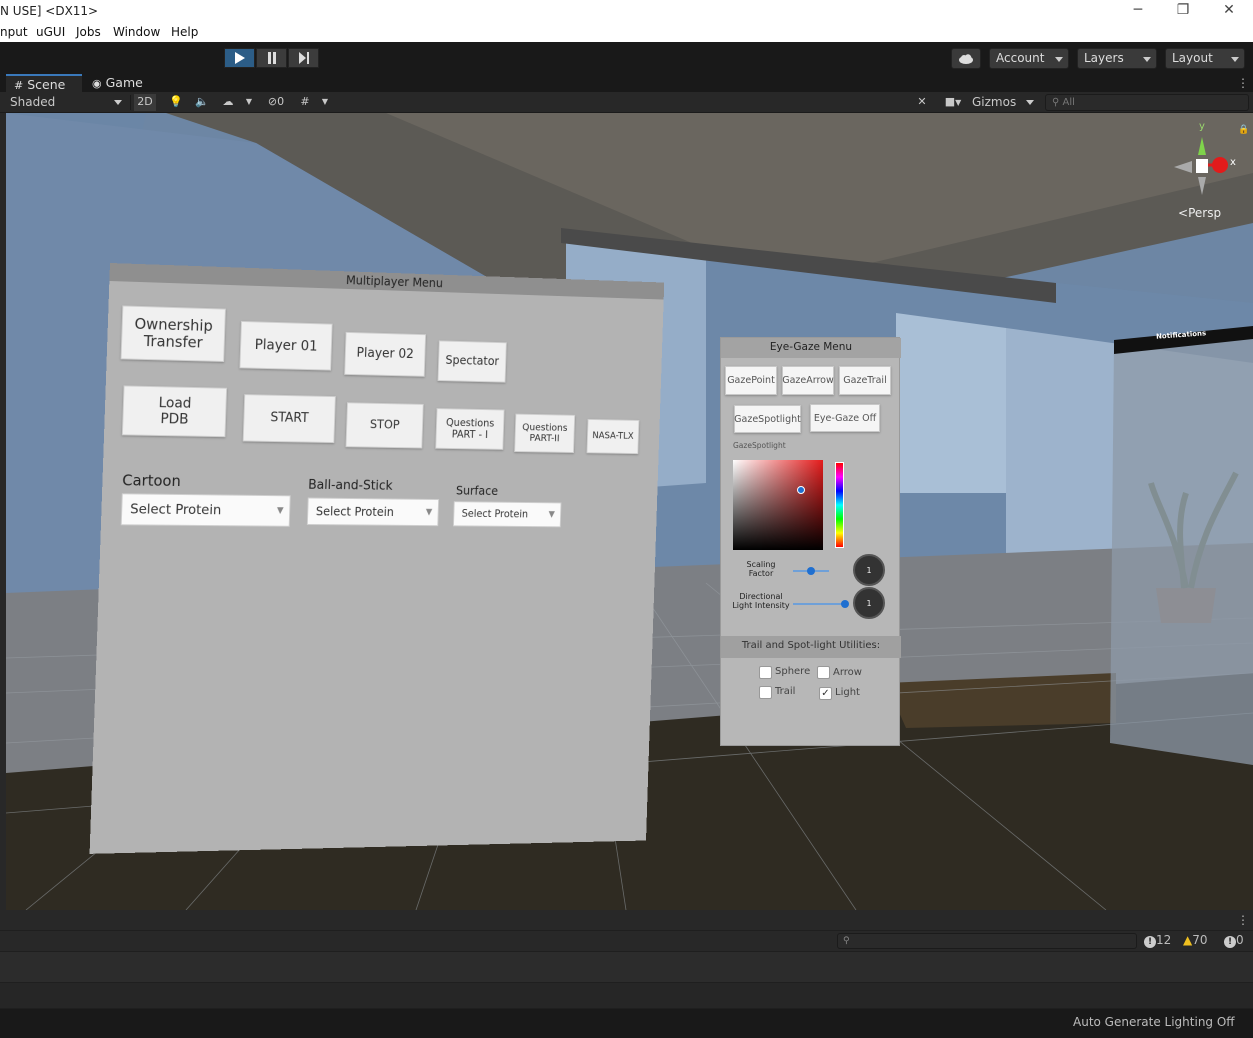 Image resolution: width=1253 pixels, height=1038 pixels. Describe the element at coordinates (136, 32) in the screenshot. I see `menu-window: Window` at that location.